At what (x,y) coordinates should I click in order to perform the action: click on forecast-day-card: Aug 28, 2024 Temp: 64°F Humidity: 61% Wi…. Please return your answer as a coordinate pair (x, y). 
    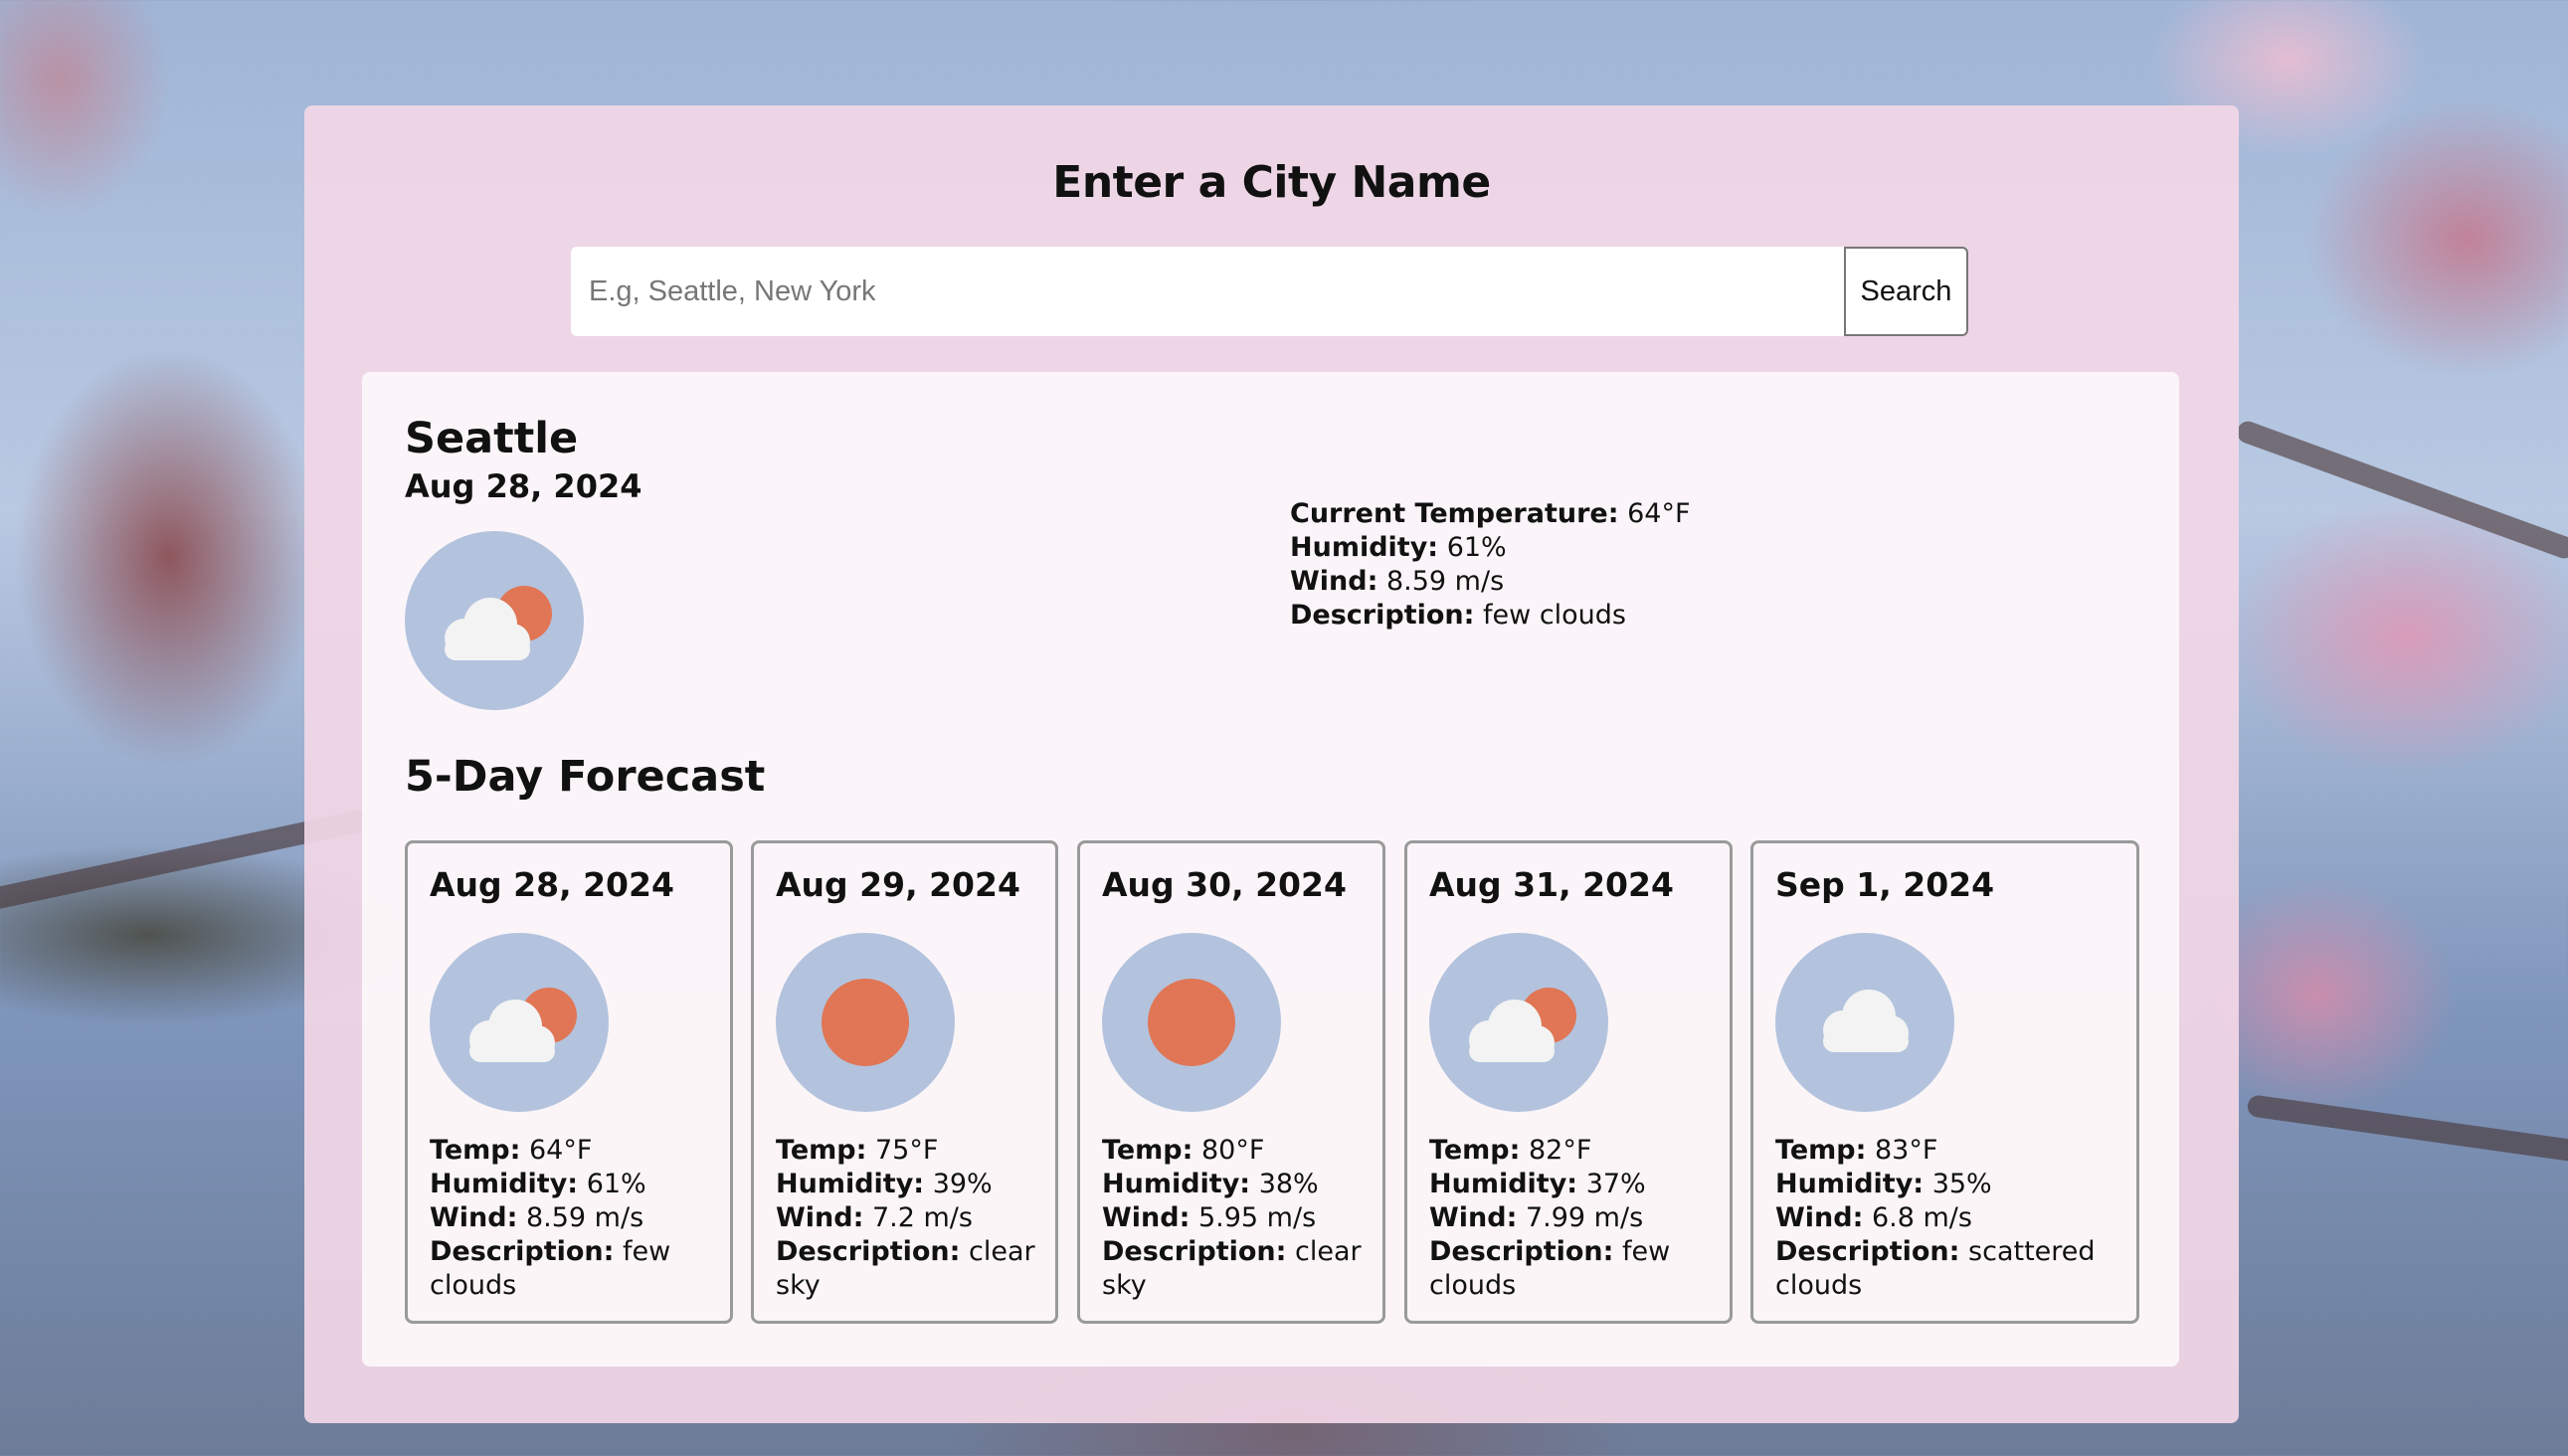
    Looking at the image, I should click on (569, 1082).